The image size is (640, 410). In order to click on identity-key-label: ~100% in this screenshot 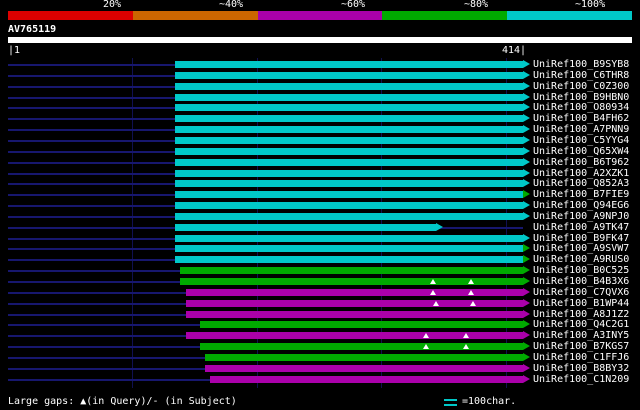, I will do `click(590, 5)`.